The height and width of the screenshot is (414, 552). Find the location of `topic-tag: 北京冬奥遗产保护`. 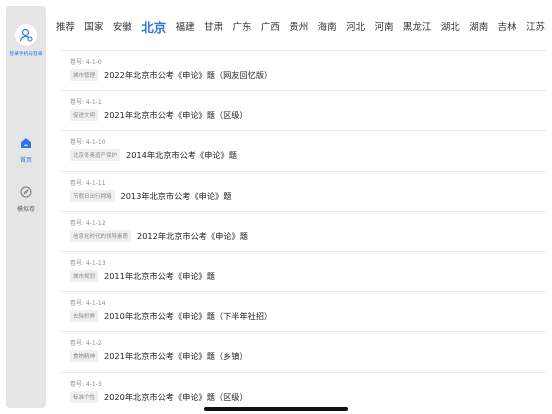

topic-tag: 北京冬奥遗产保护 is located at coordinates (95, 155).